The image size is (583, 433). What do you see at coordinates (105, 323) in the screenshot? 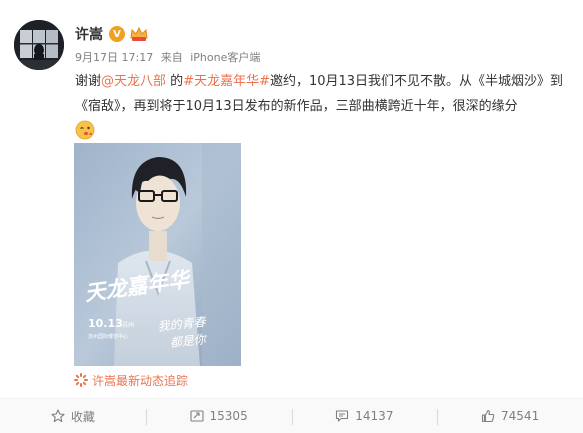
I see `poster-date: 10.13` at bounding box center [105, 323].